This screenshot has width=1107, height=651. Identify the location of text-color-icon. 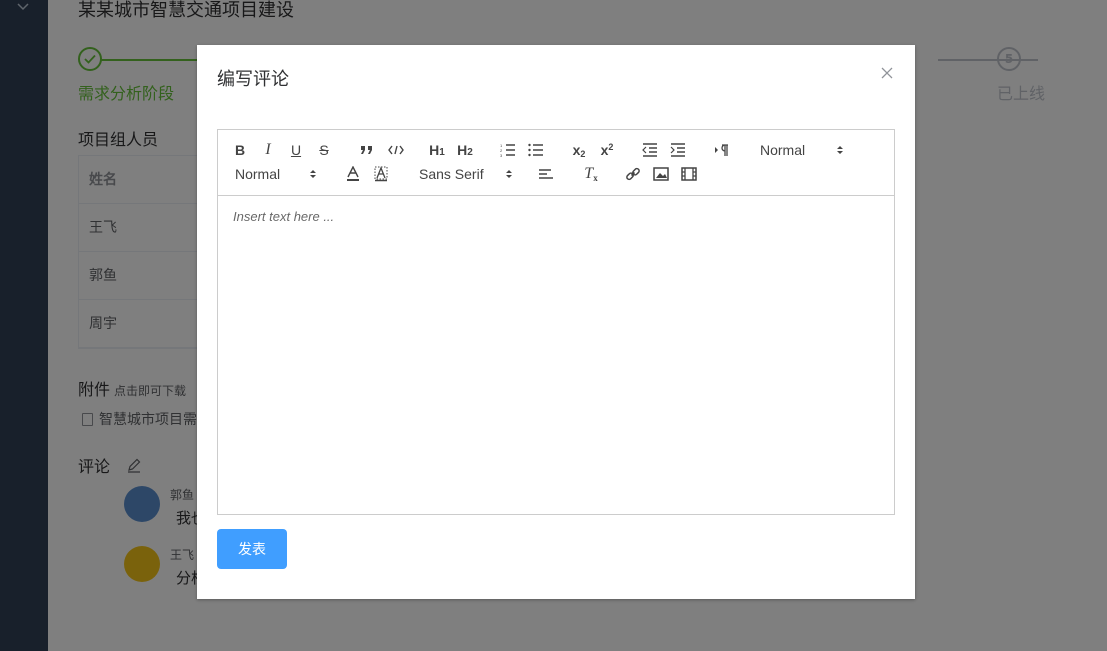
(353, 174).